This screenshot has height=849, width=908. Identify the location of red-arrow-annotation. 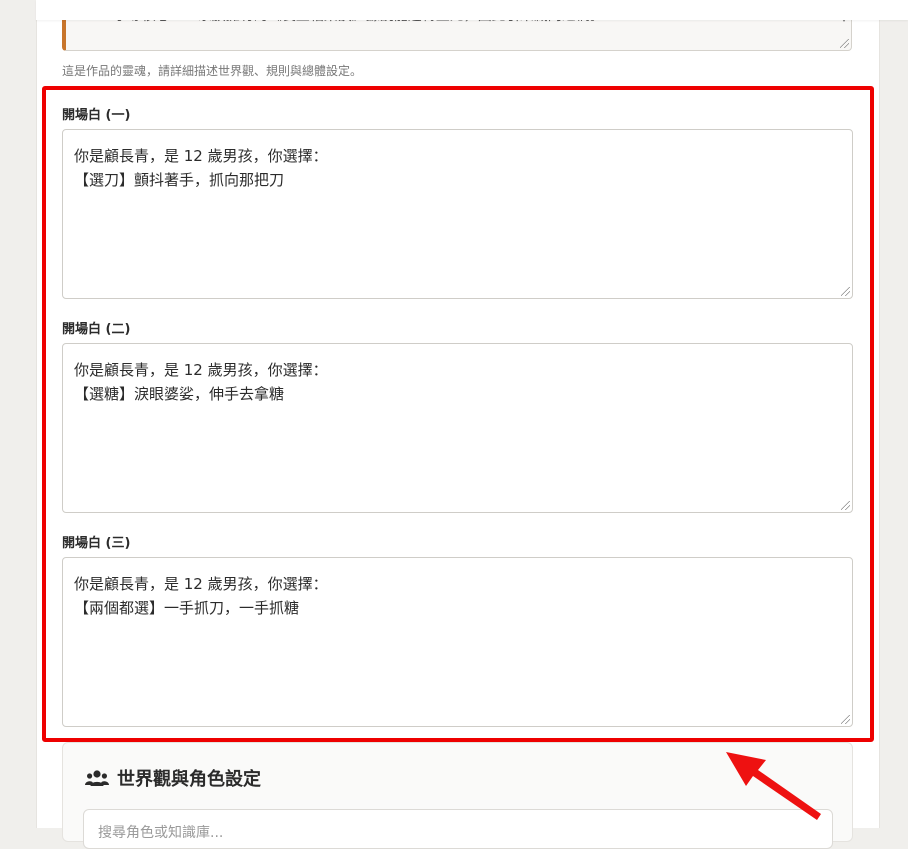
(773, 786).